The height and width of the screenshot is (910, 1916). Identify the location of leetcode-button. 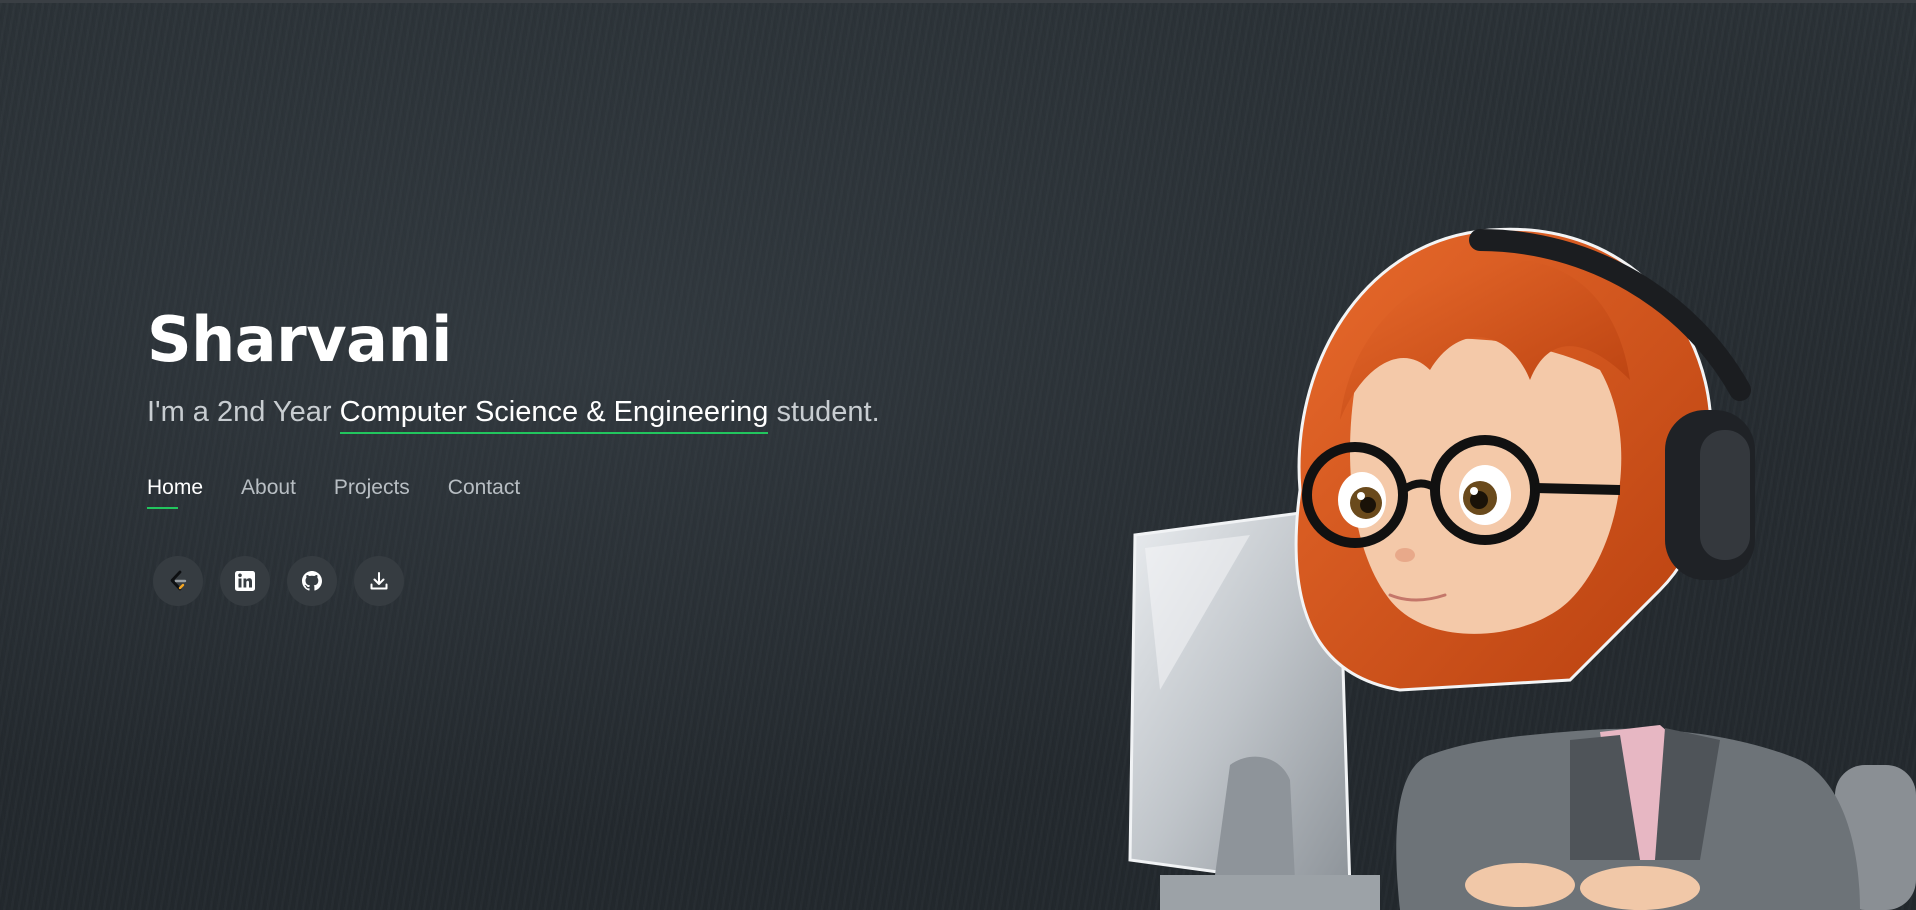
(178, 581).